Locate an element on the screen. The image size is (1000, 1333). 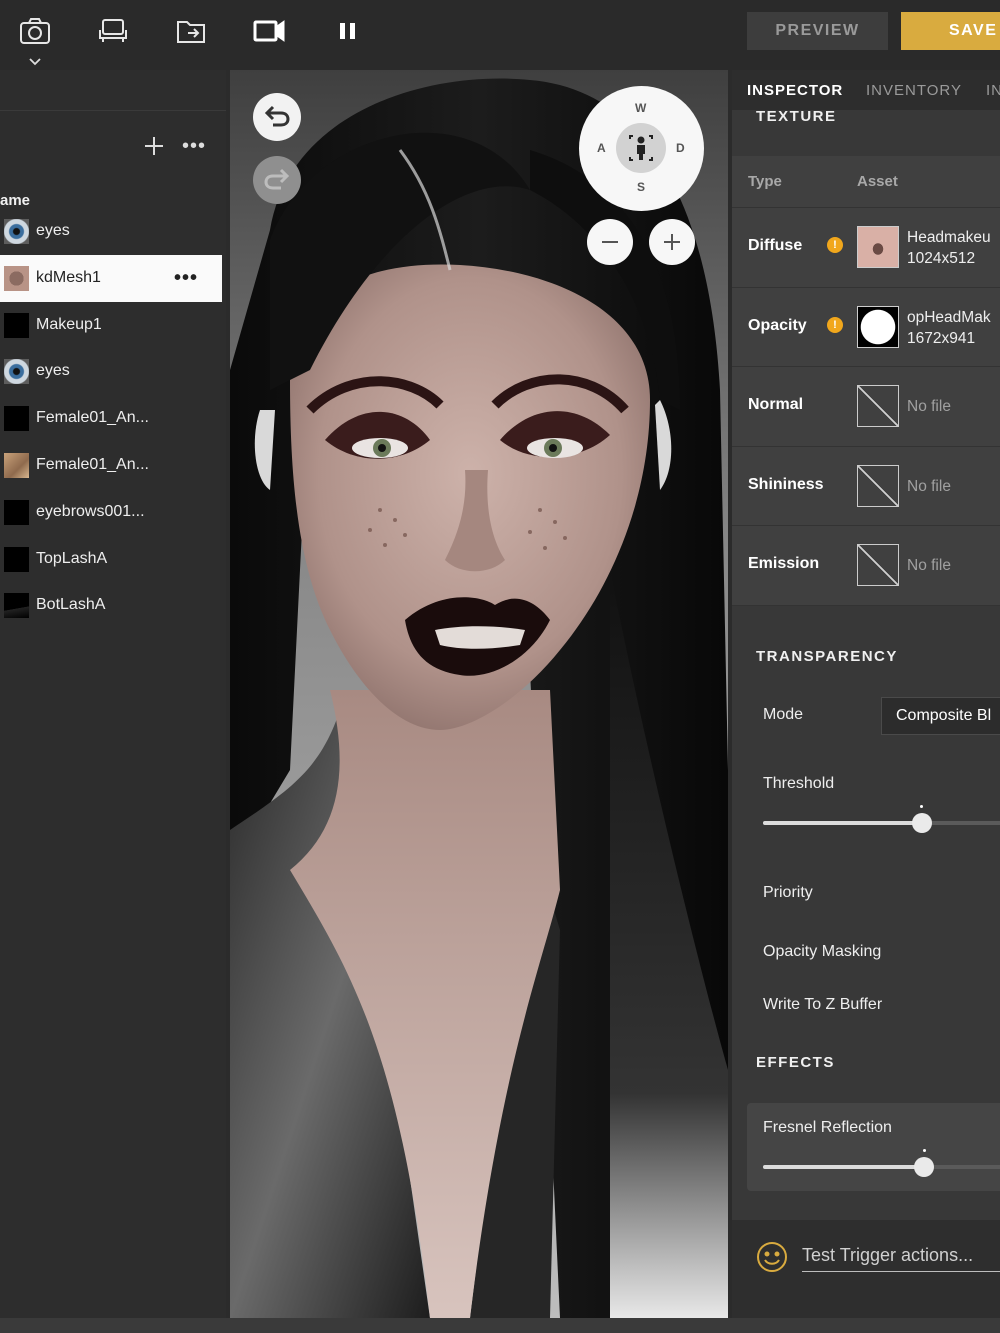
zoom-in-button is located at coordinates (672, 242).